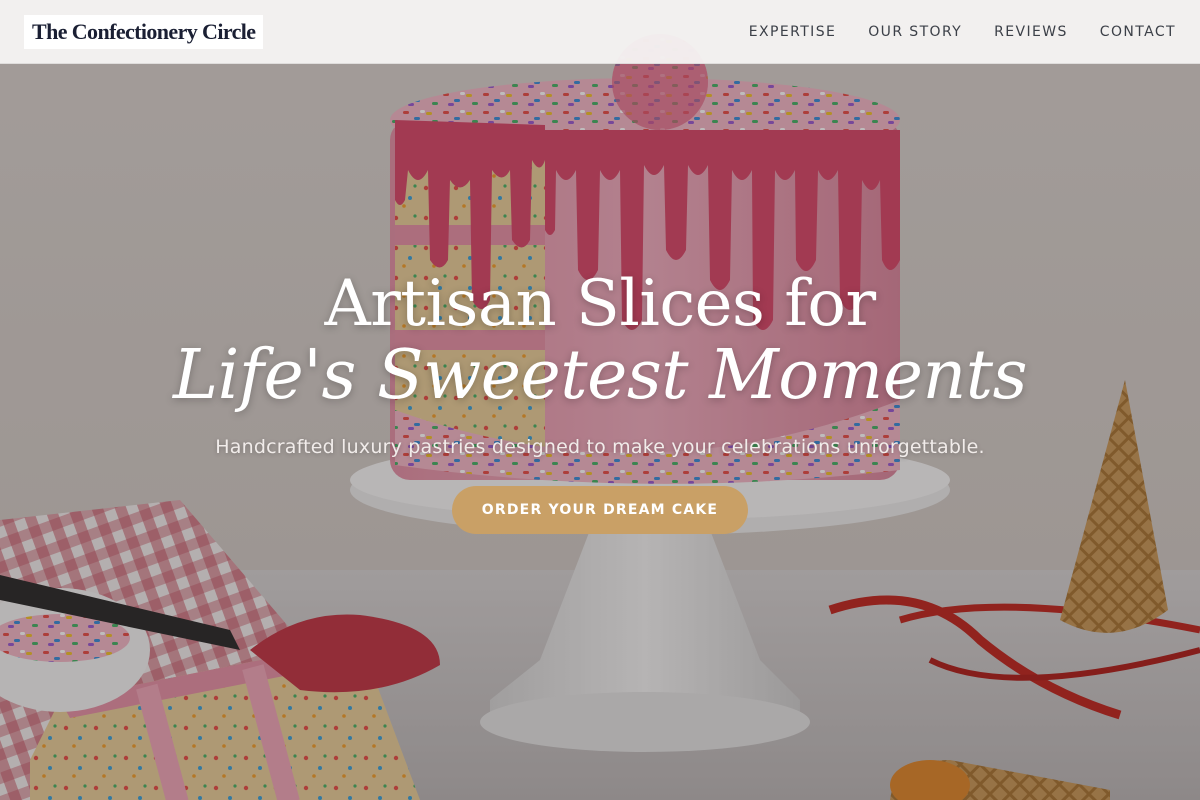 Image resolution: width=1200 pixels, height=800 pixels. I want to click on nav-link-expertise: EXPERTISE, so click(792, 32).